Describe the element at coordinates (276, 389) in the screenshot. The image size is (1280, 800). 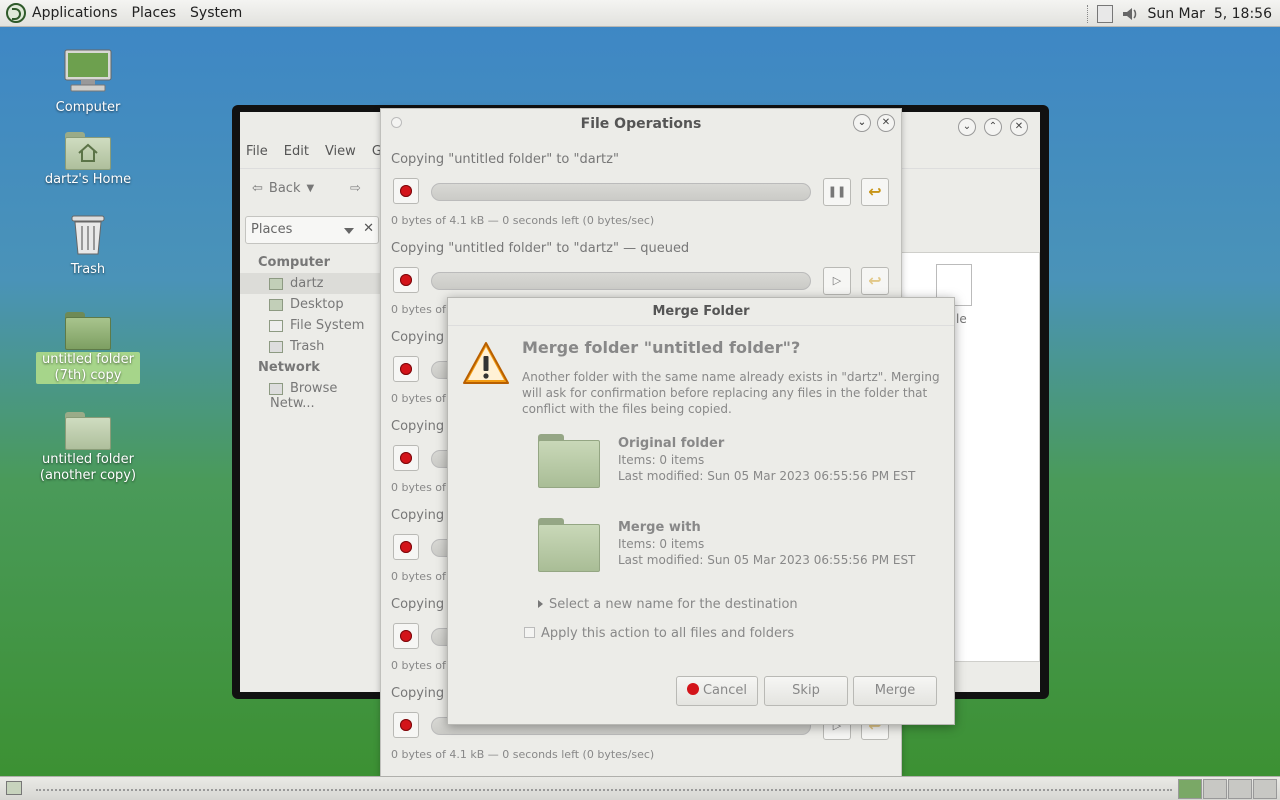
I see `network-small-icon` at that location.